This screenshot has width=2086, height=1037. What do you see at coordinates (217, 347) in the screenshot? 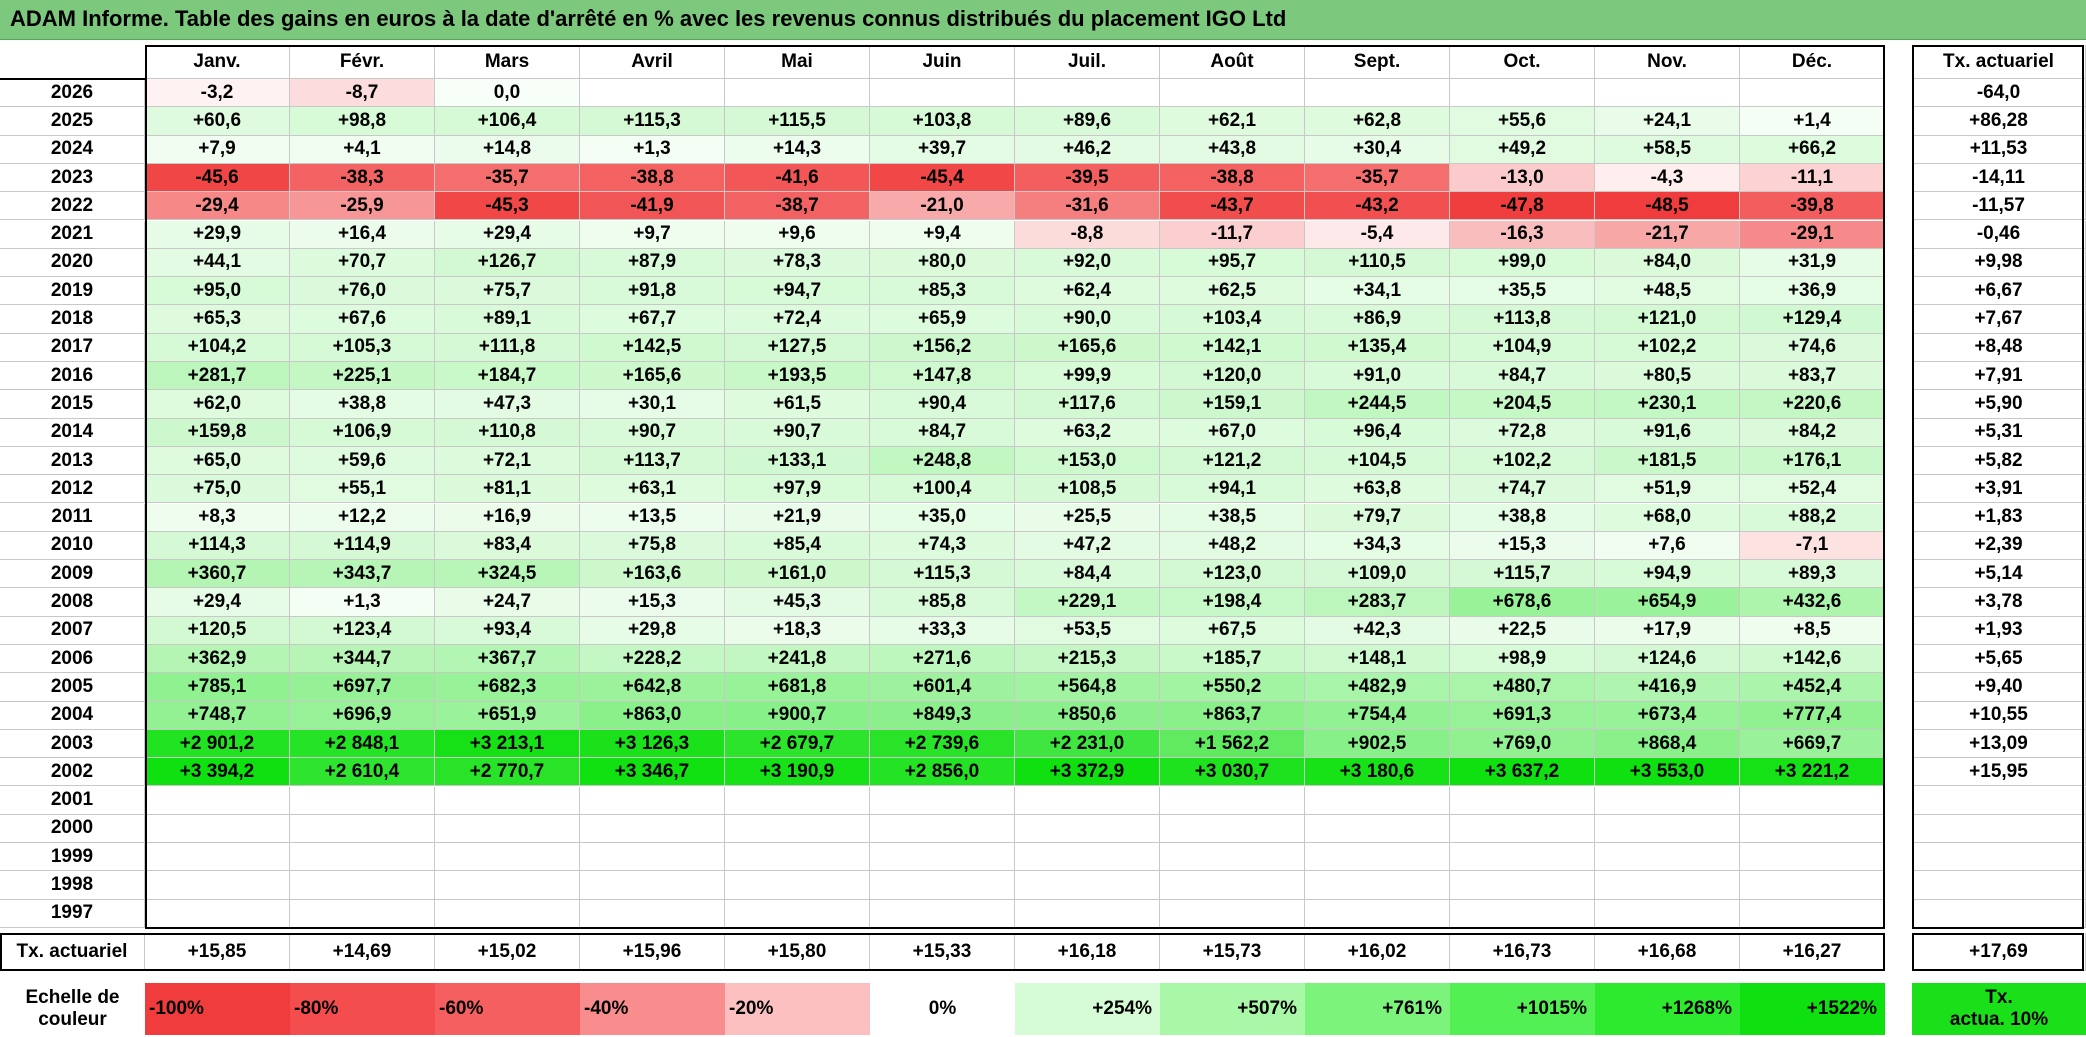
I see `table-cell: +104,2` at bounding box center [217, 347].